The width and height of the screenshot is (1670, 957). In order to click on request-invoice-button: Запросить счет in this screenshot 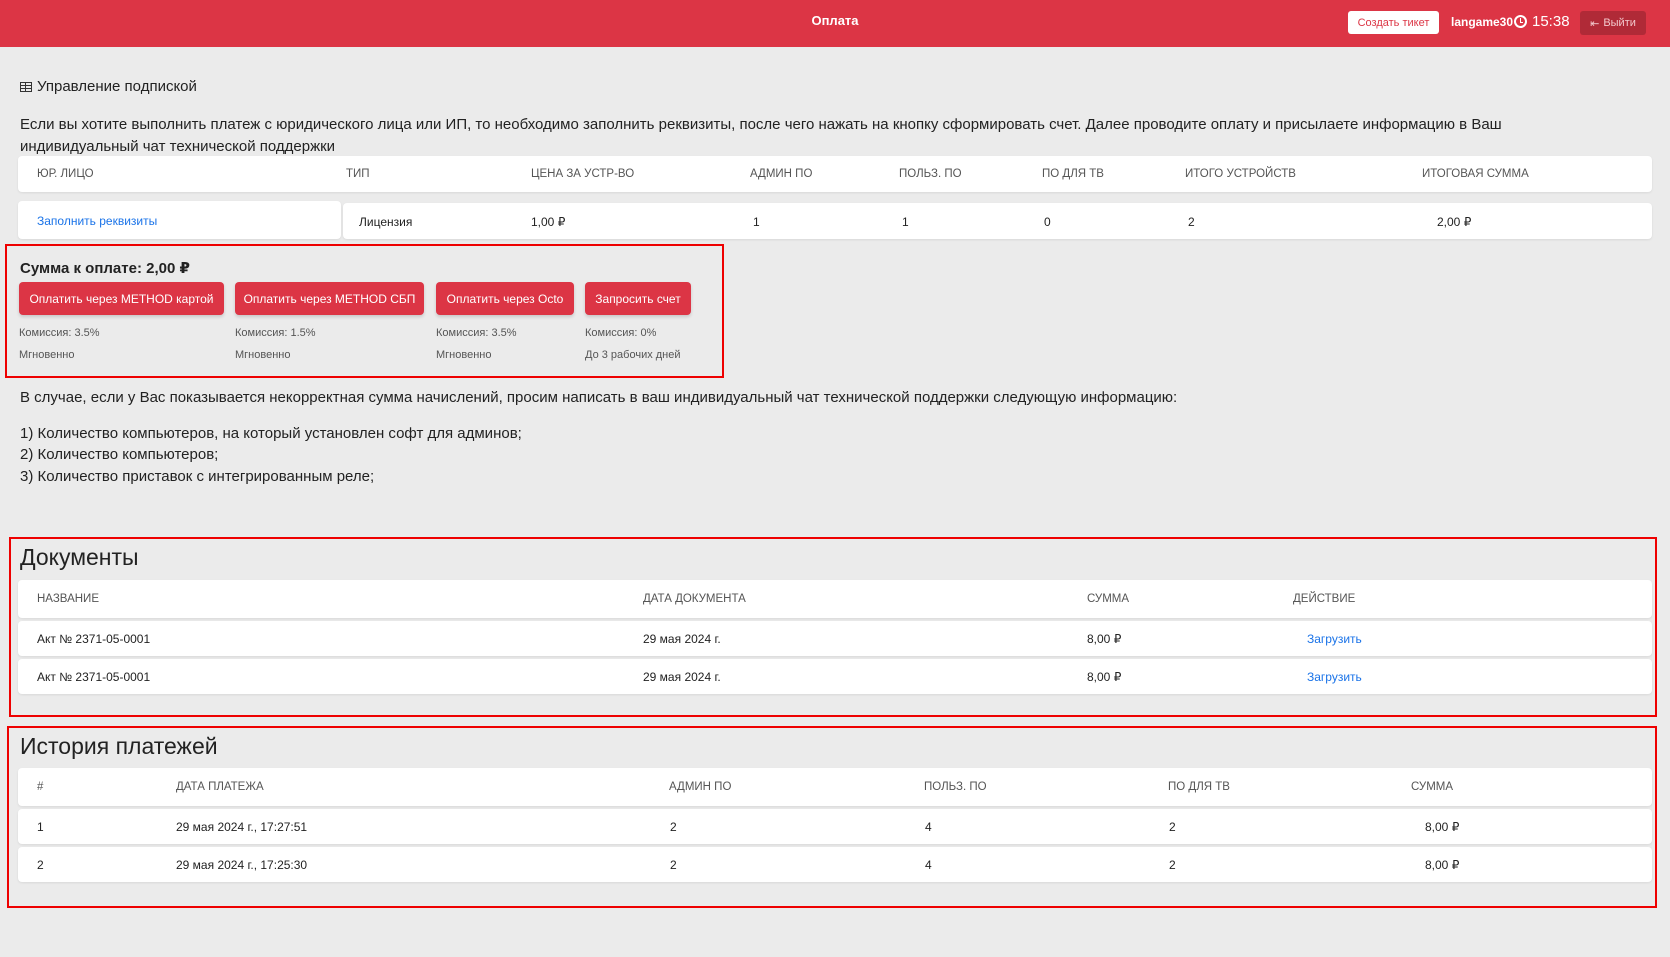, I will do `click(638, 298)`.